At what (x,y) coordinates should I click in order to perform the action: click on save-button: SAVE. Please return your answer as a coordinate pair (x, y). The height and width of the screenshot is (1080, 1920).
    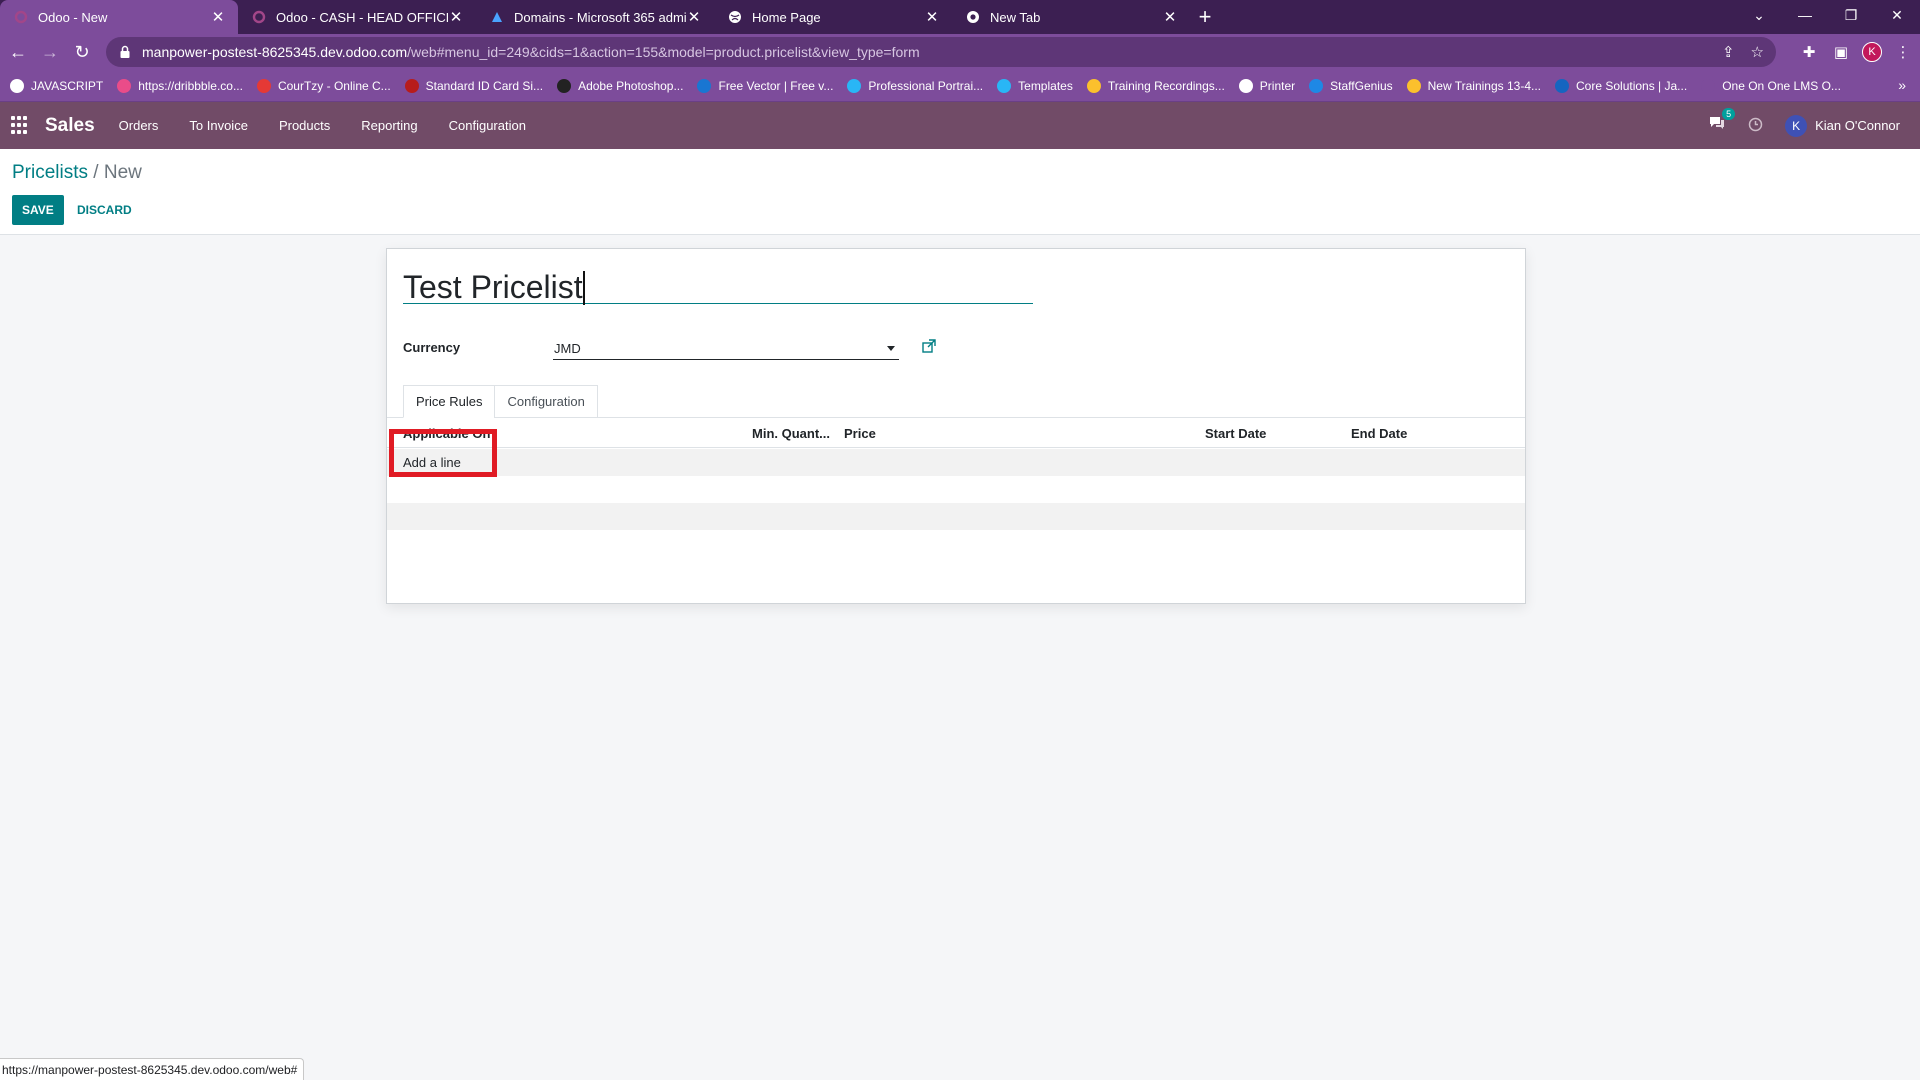
    Looking at the image, I should click on (38, 210).